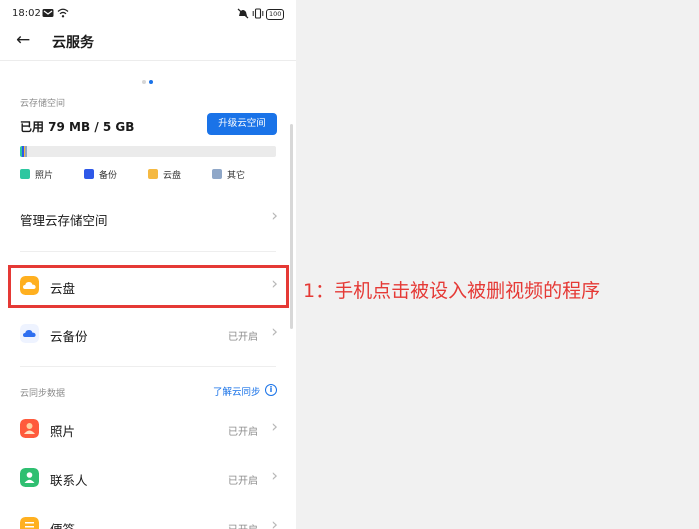 Image resolution: width=699 pixels, height=529 pixels. I want to click on legend-label: 照片, so click(44, 176).